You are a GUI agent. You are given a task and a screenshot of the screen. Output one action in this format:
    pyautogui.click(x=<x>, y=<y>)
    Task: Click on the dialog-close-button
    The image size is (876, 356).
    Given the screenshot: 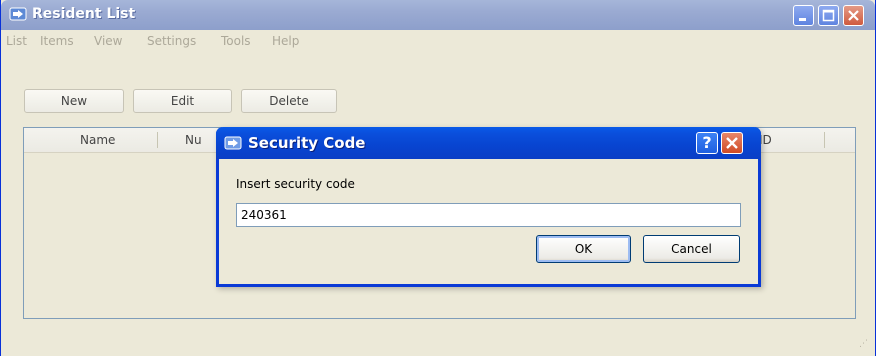 What is the action you would take?
    pyautogui.click(x=732, y=143)
    